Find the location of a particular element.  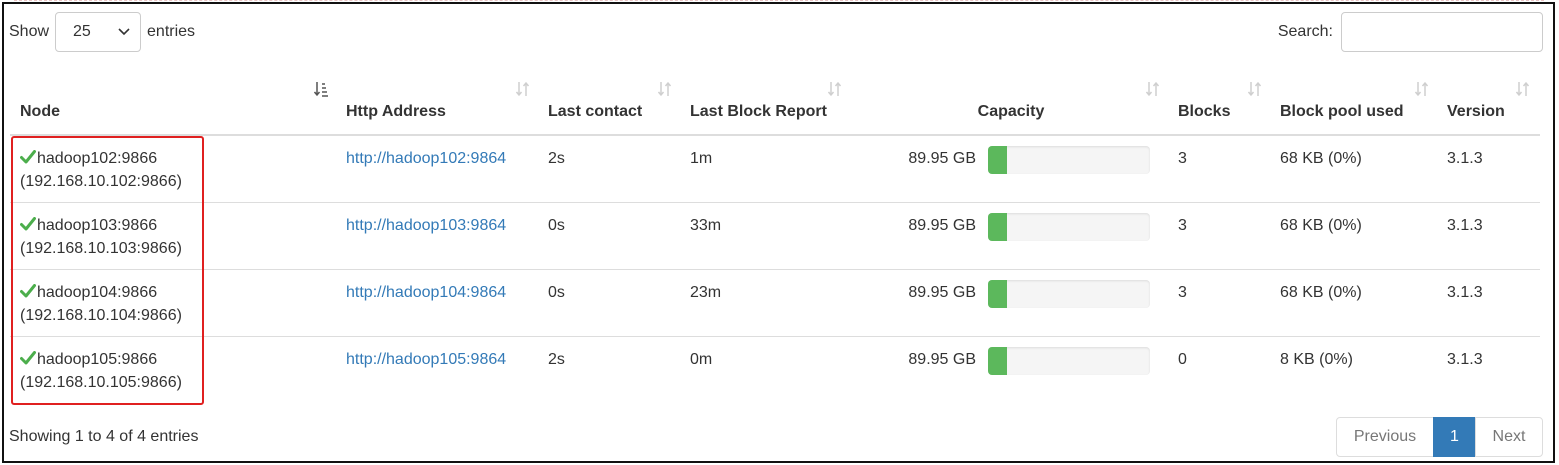

http-address-cell: http://hadoop105:9864 is located at coordinates (439, 369).